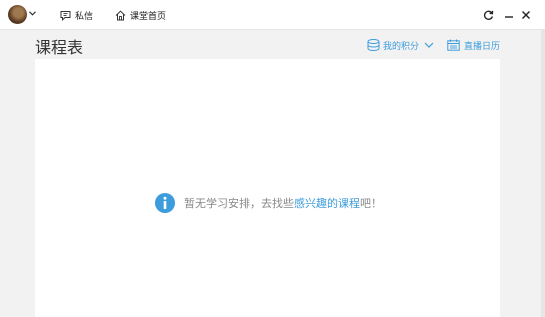 The width and height of the screenshot is (545, 317). I want to click on calendar-icon, so click(453, 45).